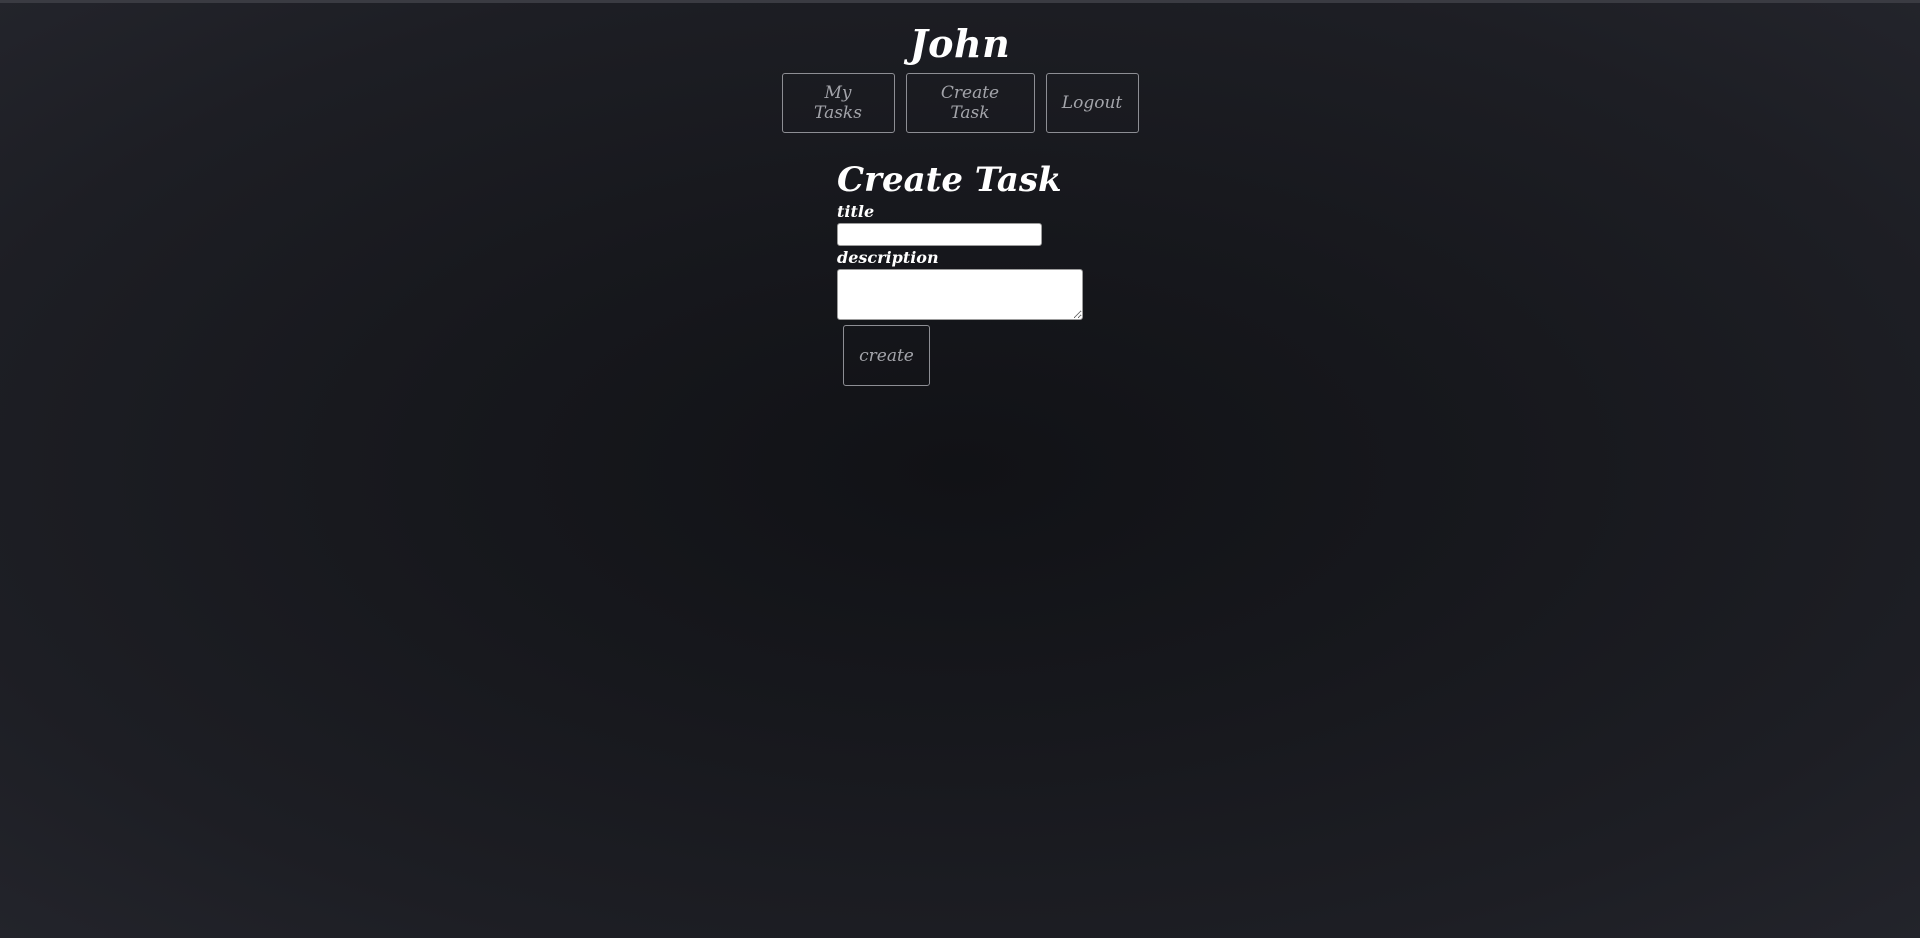 This screenshot has width=1920, height=938. I want to click on description-textarea, so click(960, 294).